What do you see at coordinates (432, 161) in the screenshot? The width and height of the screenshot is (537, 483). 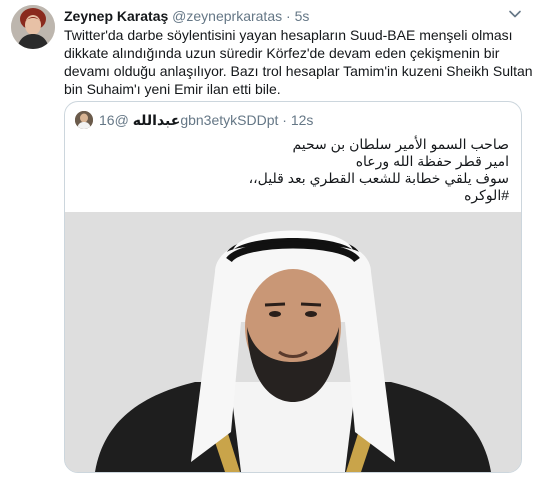 I see `quoted-text-line: امير قطر حفظة الله ورعاه` at bounding box center [432, 161].